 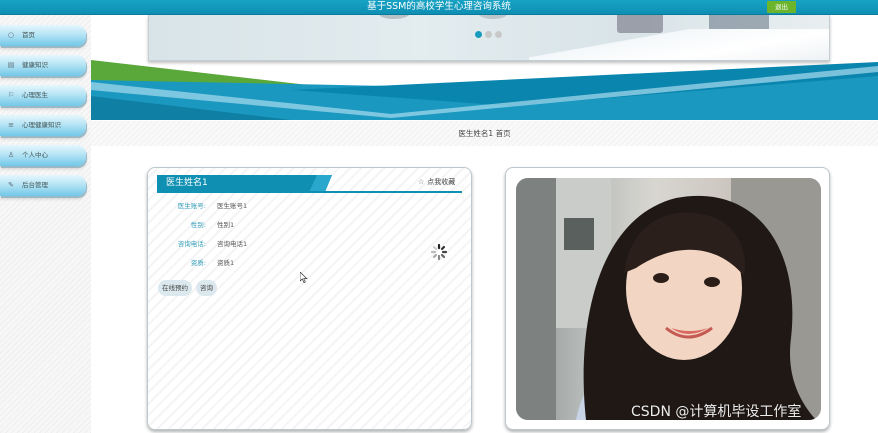 I want to click on sidebar-item-label: 个人中心, so click(x=35, y=155).